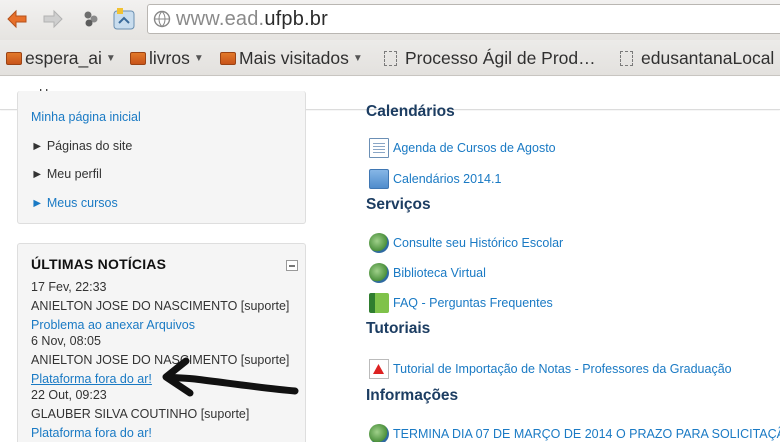 The width and height of the screenshot is (780, 442). Describe the element at coordinates (63, 58) in the screenshot. I see `bookmark-label: espera_ai` at that location.